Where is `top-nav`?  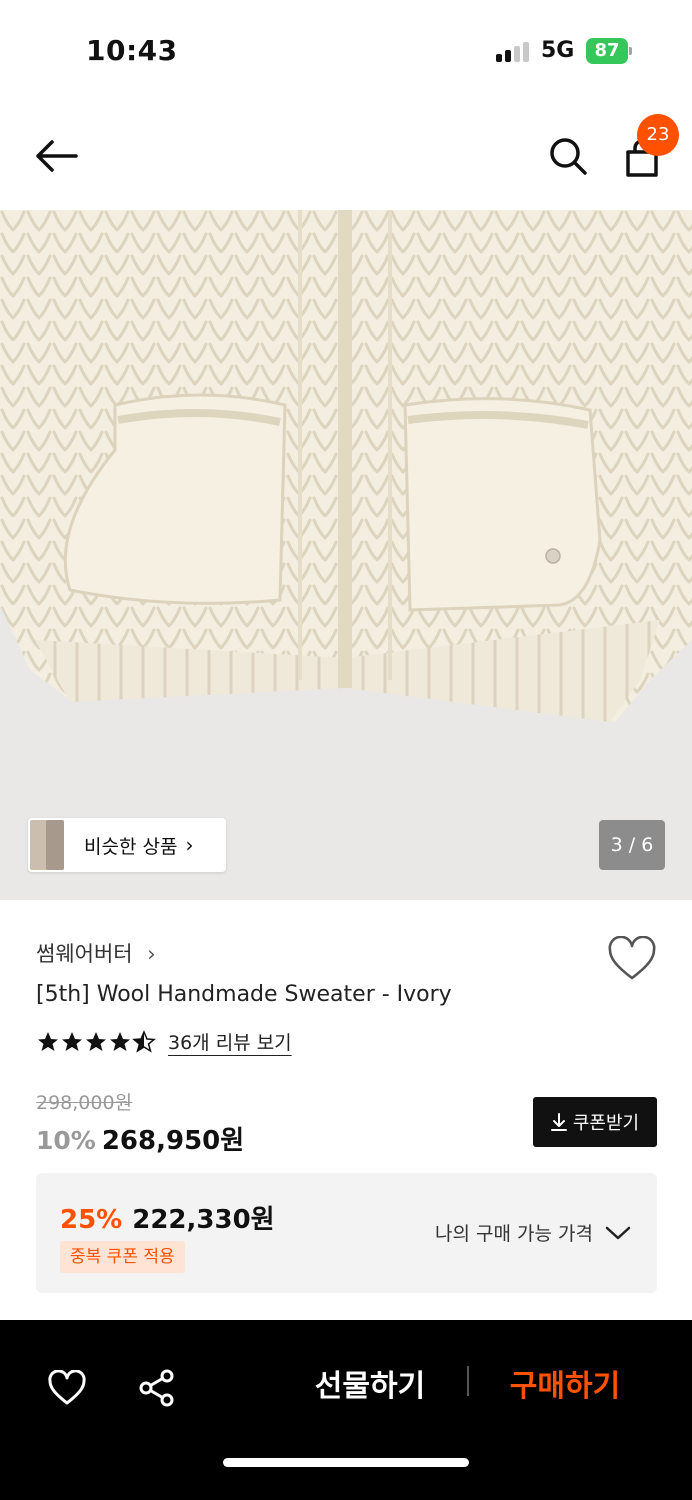
top-nav is located at coordinates (346, 158).